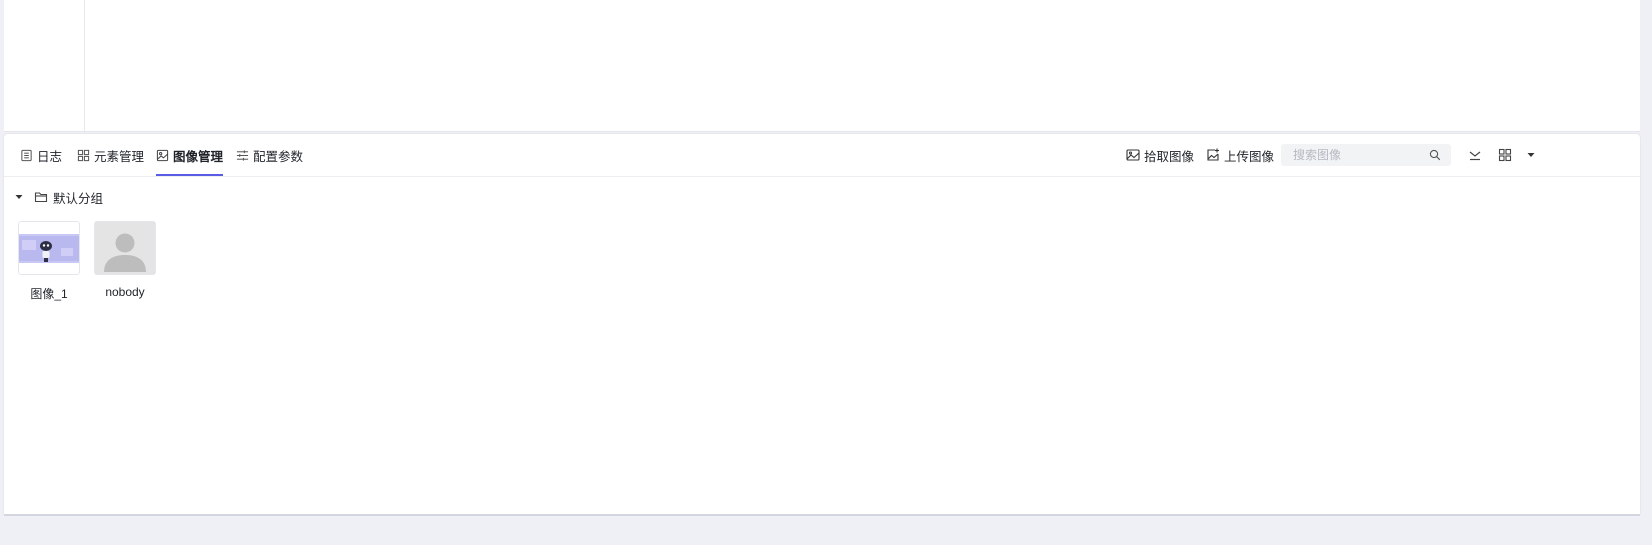 The height and width of the screenshot is (545, 1652). I want to click on status-strip, so click(826, 529).